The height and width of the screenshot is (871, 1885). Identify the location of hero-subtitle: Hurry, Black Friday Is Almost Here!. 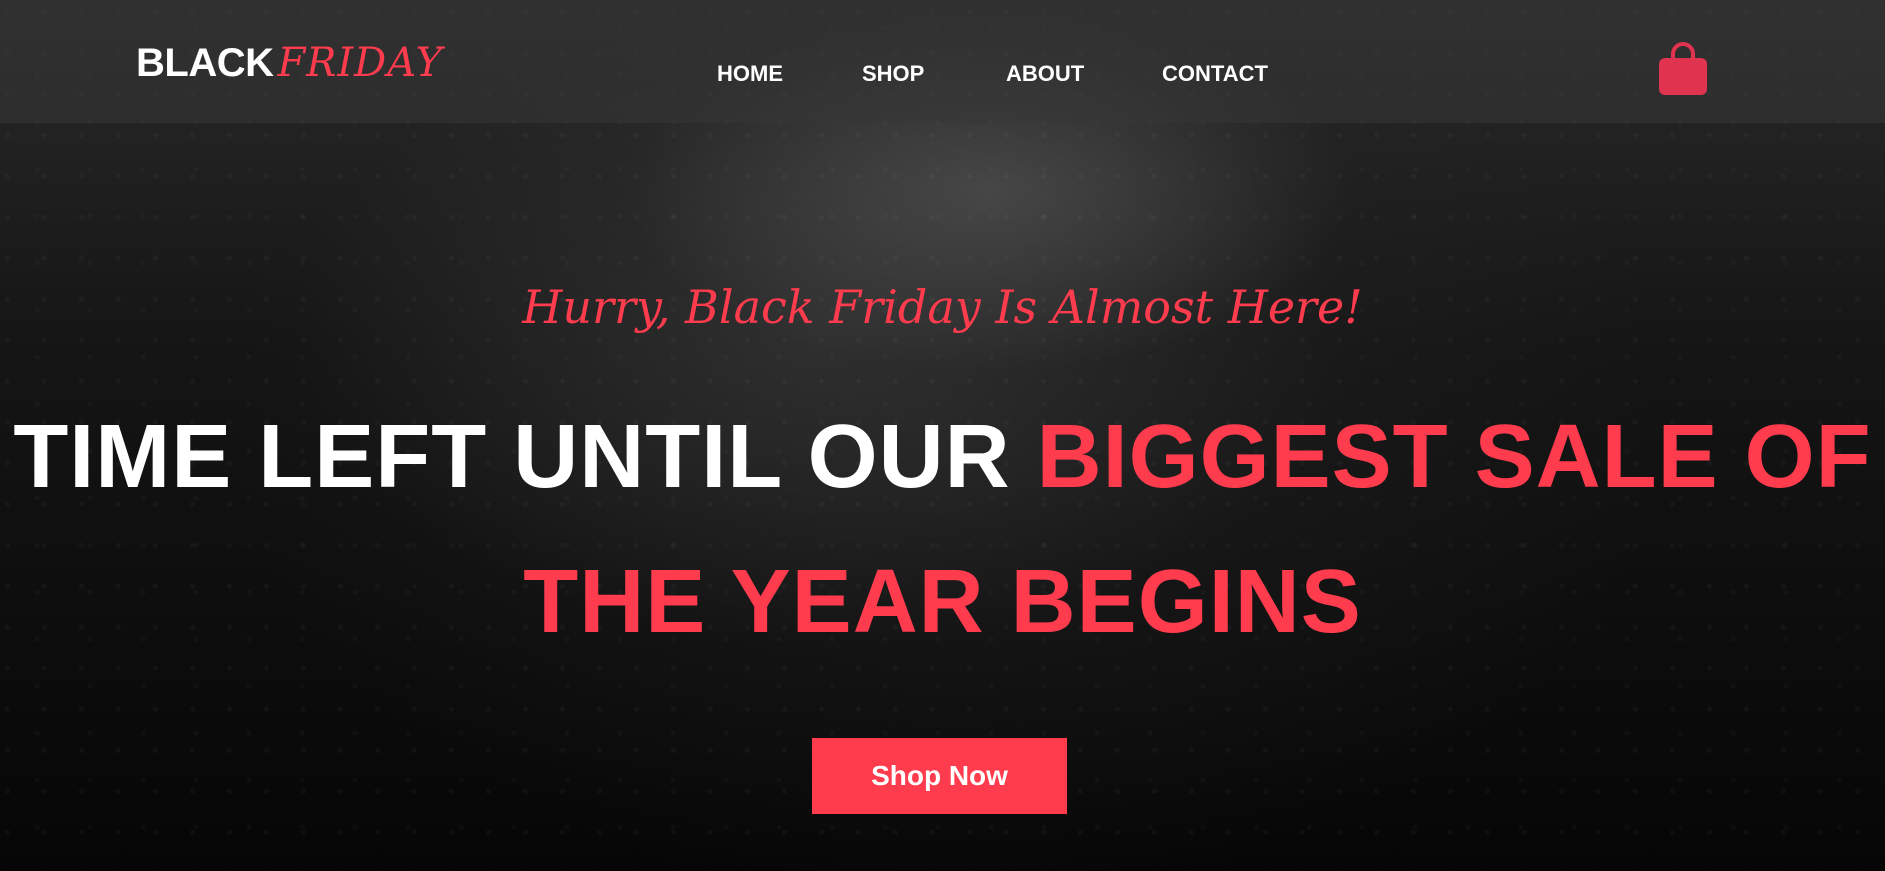
(942, 307).